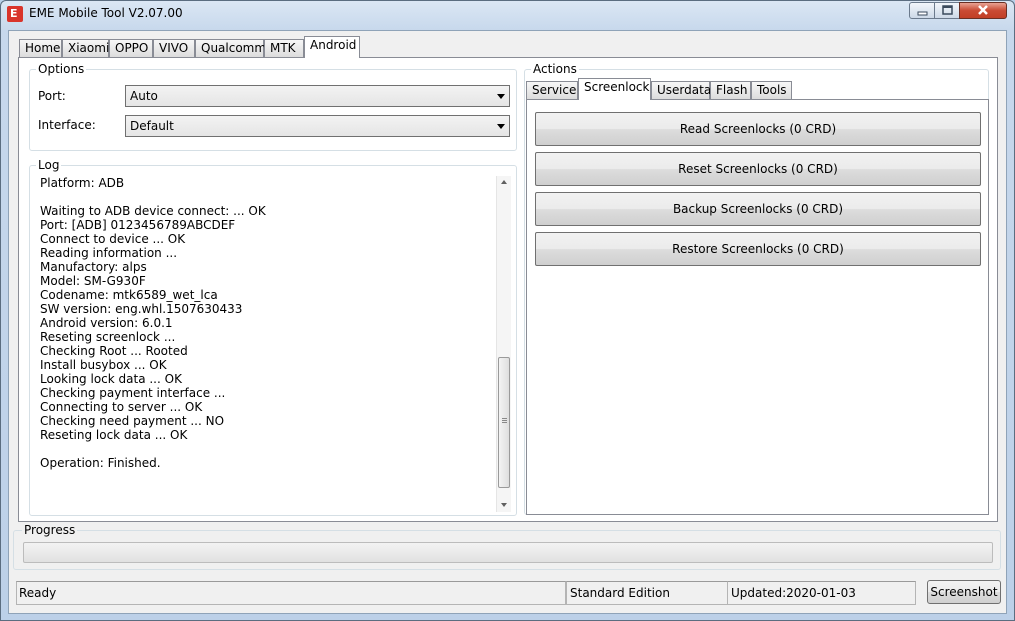 Image resolution: width=1015 pixels, height=621 pixels. I want to click on port-select: Auto, so click(317, 96).